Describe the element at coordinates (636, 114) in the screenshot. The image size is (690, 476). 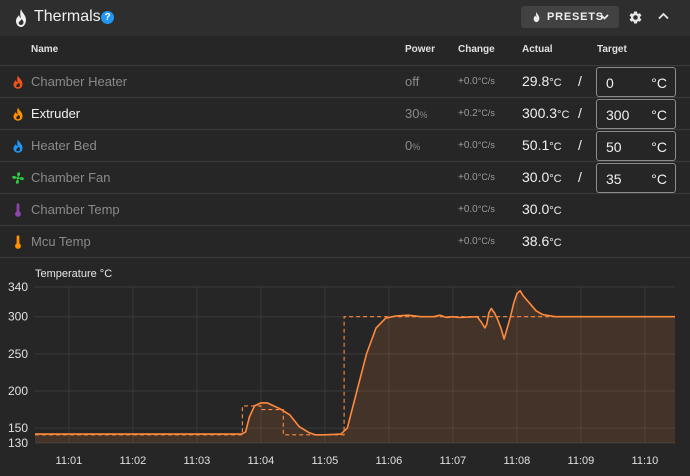
I see `target-temperature-input: 300 °C` at that location.